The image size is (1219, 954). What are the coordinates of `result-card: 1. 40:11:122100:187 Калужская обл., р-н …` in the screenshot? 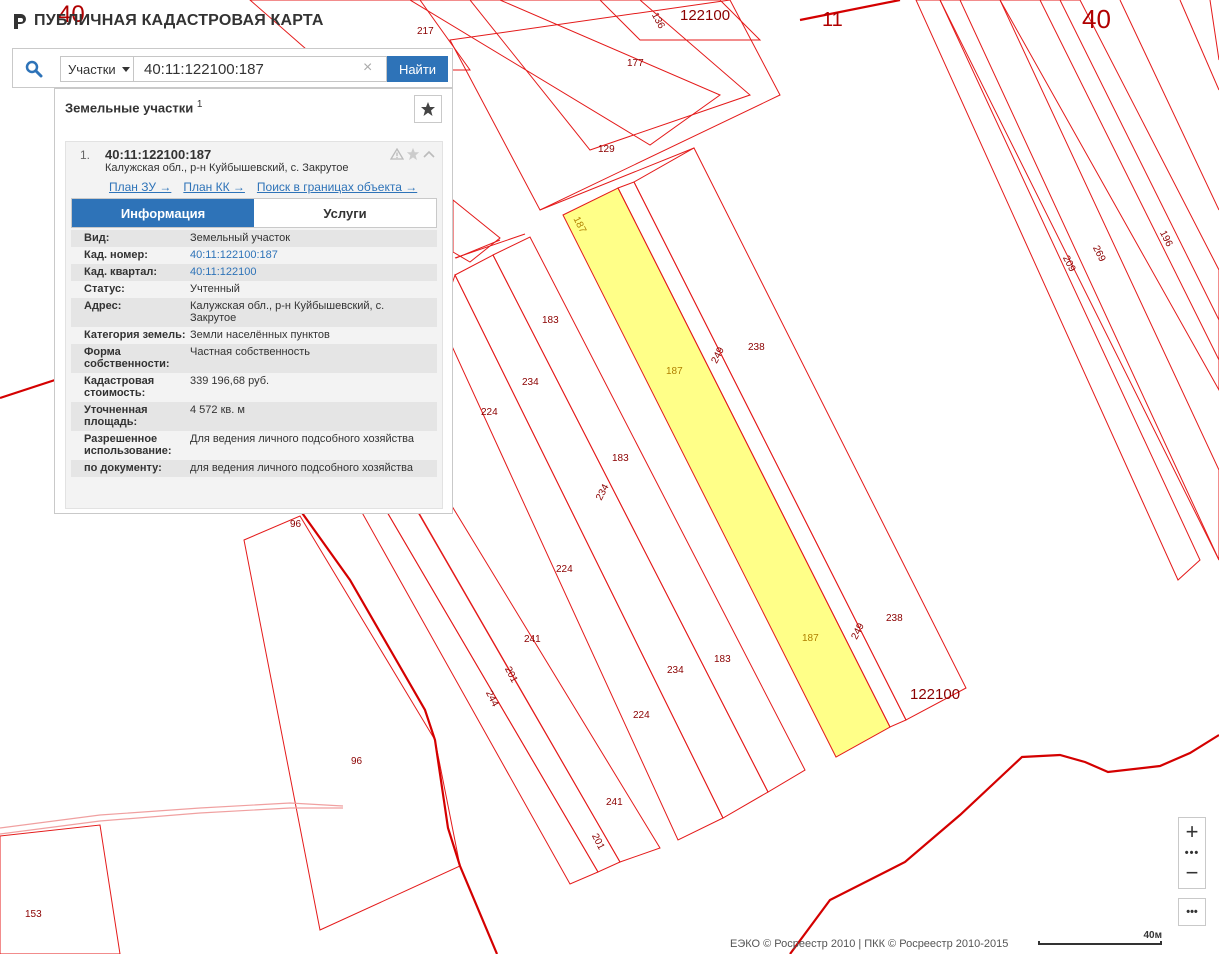 It's located at (254, 325).